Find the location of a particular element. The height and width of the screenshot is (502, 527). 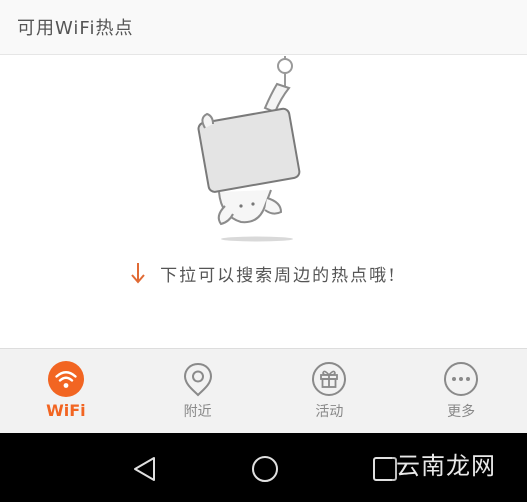

hint-text: 下拉可以搜索周边的热点哦! is located at coordinates (278, 275).